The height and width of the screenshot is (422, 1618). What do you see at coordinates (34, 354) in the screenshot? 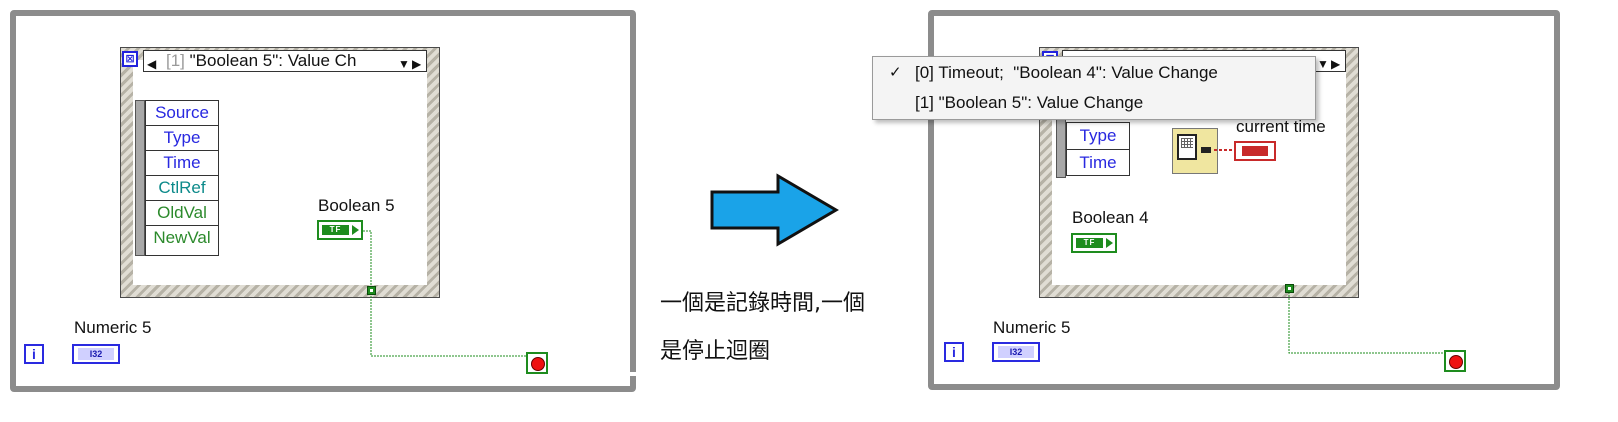
I see `iteration-terminal-left: i` at bounding box center [34, 354].